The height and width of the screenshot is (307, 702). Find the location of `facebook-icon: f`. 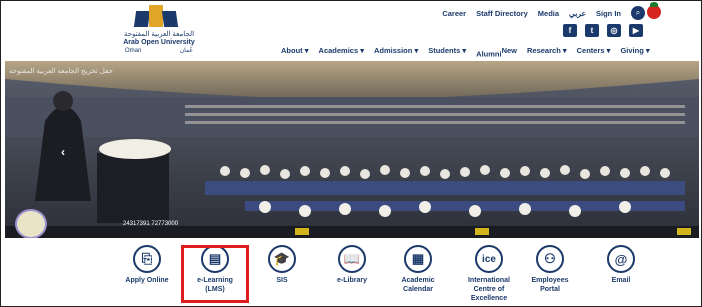

facebook-icon: f is located at coordinates (570, 30).